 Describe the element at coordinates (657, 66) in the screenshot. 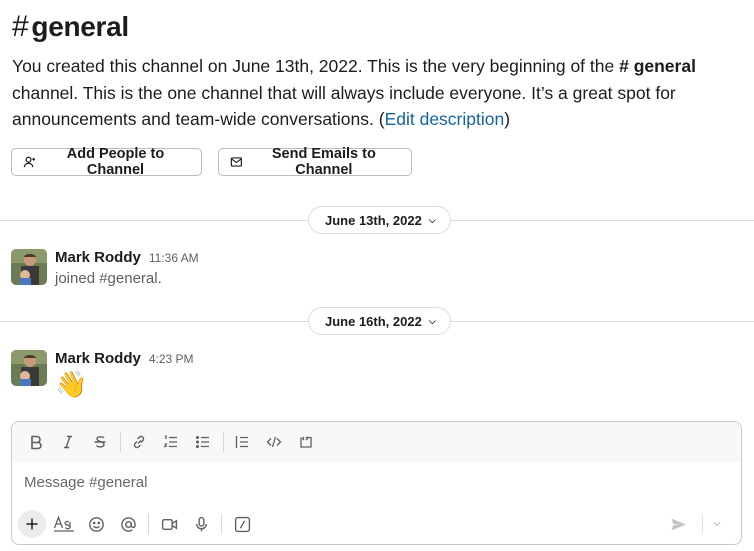

I see `intro-channel-ref: # general` at that location.